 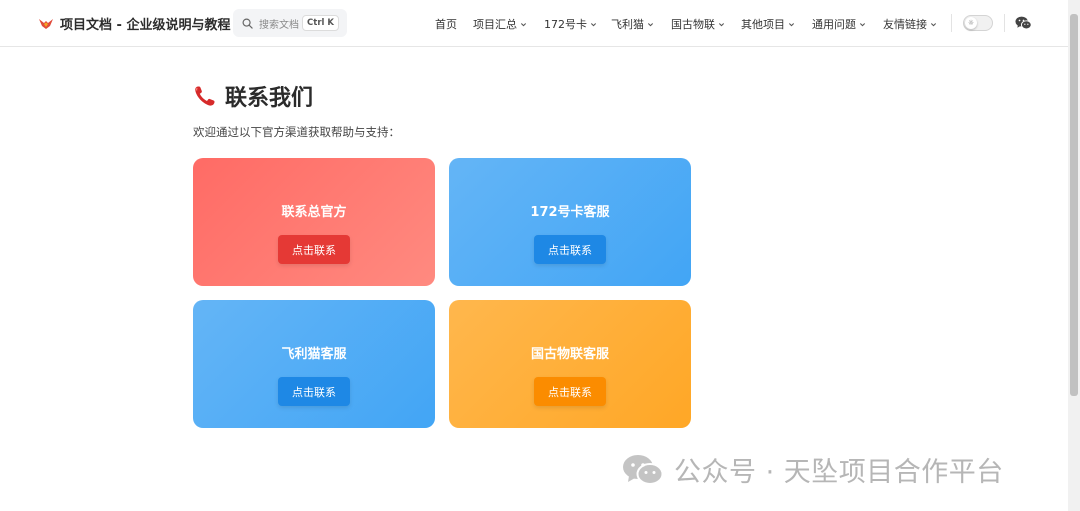 I want to click on brand-title: 项目文档 - 企业级说明与教程, so click(x=145, y=25).